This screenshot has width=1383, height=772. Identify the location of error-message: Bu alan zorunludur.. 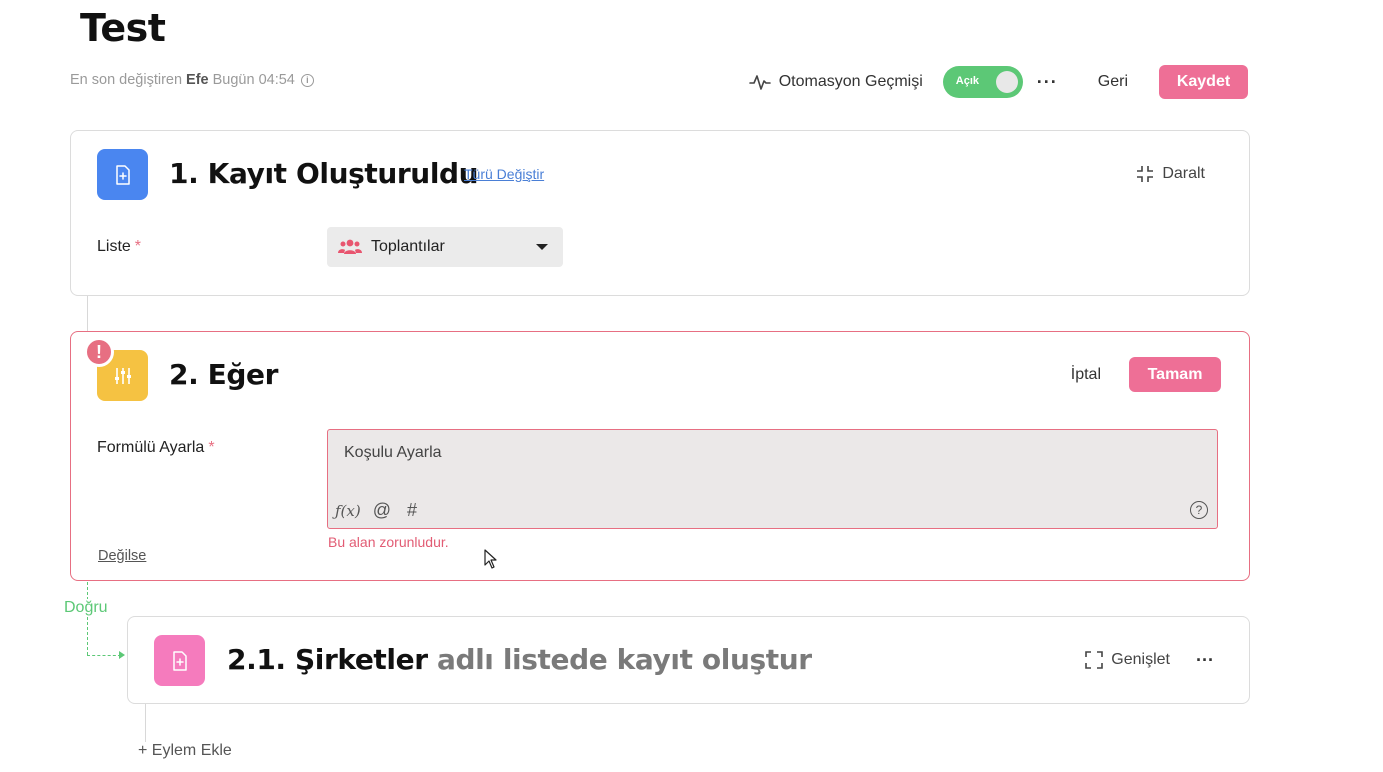
(388, 542).